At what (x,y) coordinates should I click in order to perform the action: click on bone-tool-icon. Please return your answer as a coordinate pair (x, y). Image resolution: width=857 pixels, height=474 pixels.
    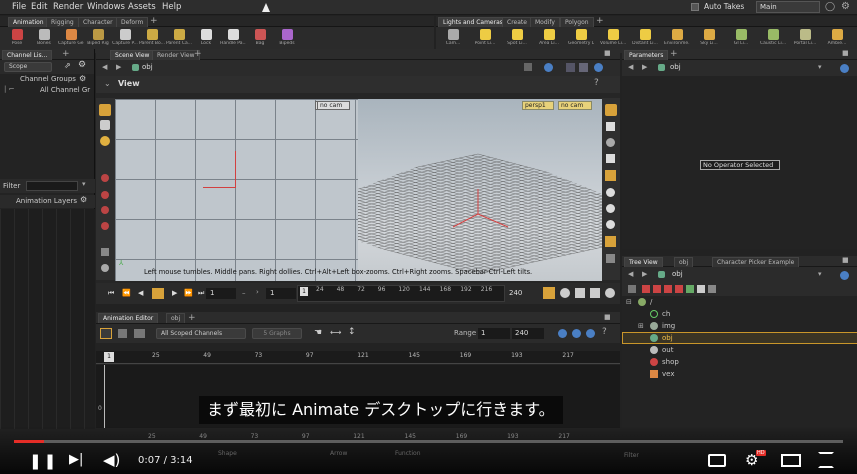
    Looking at the image, I should click on (105, 210).